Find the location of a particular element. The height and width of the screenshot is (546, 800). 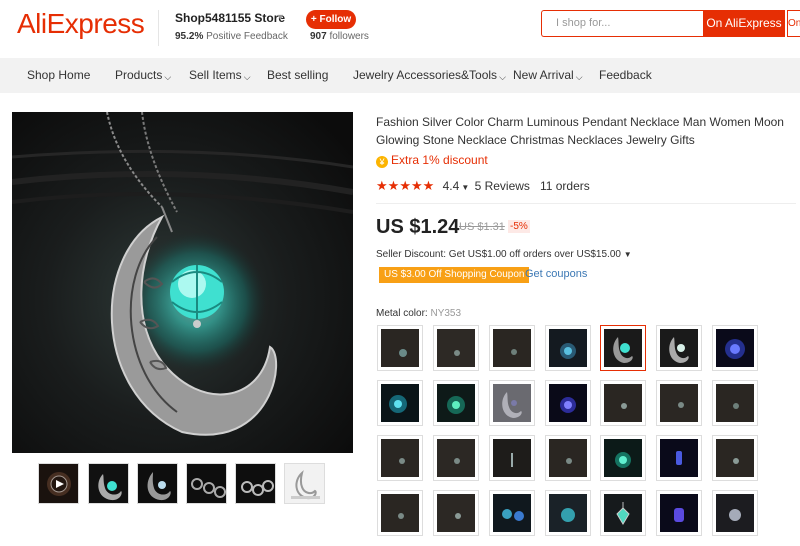

nav-label: Sell Items is located at coordinates (215, 75).